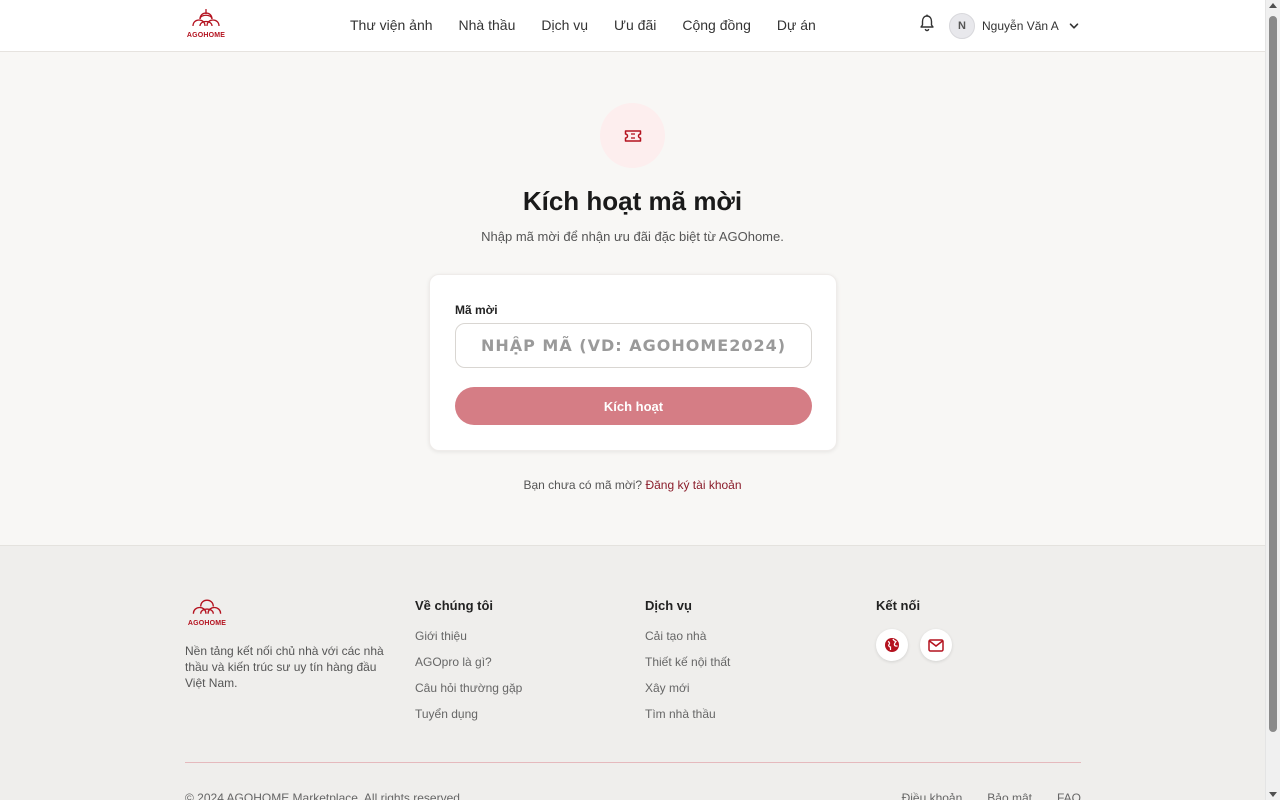  Describe the element at coordinates (927, 23) in the screenshot. I see `notification-bell-icon` at that location.